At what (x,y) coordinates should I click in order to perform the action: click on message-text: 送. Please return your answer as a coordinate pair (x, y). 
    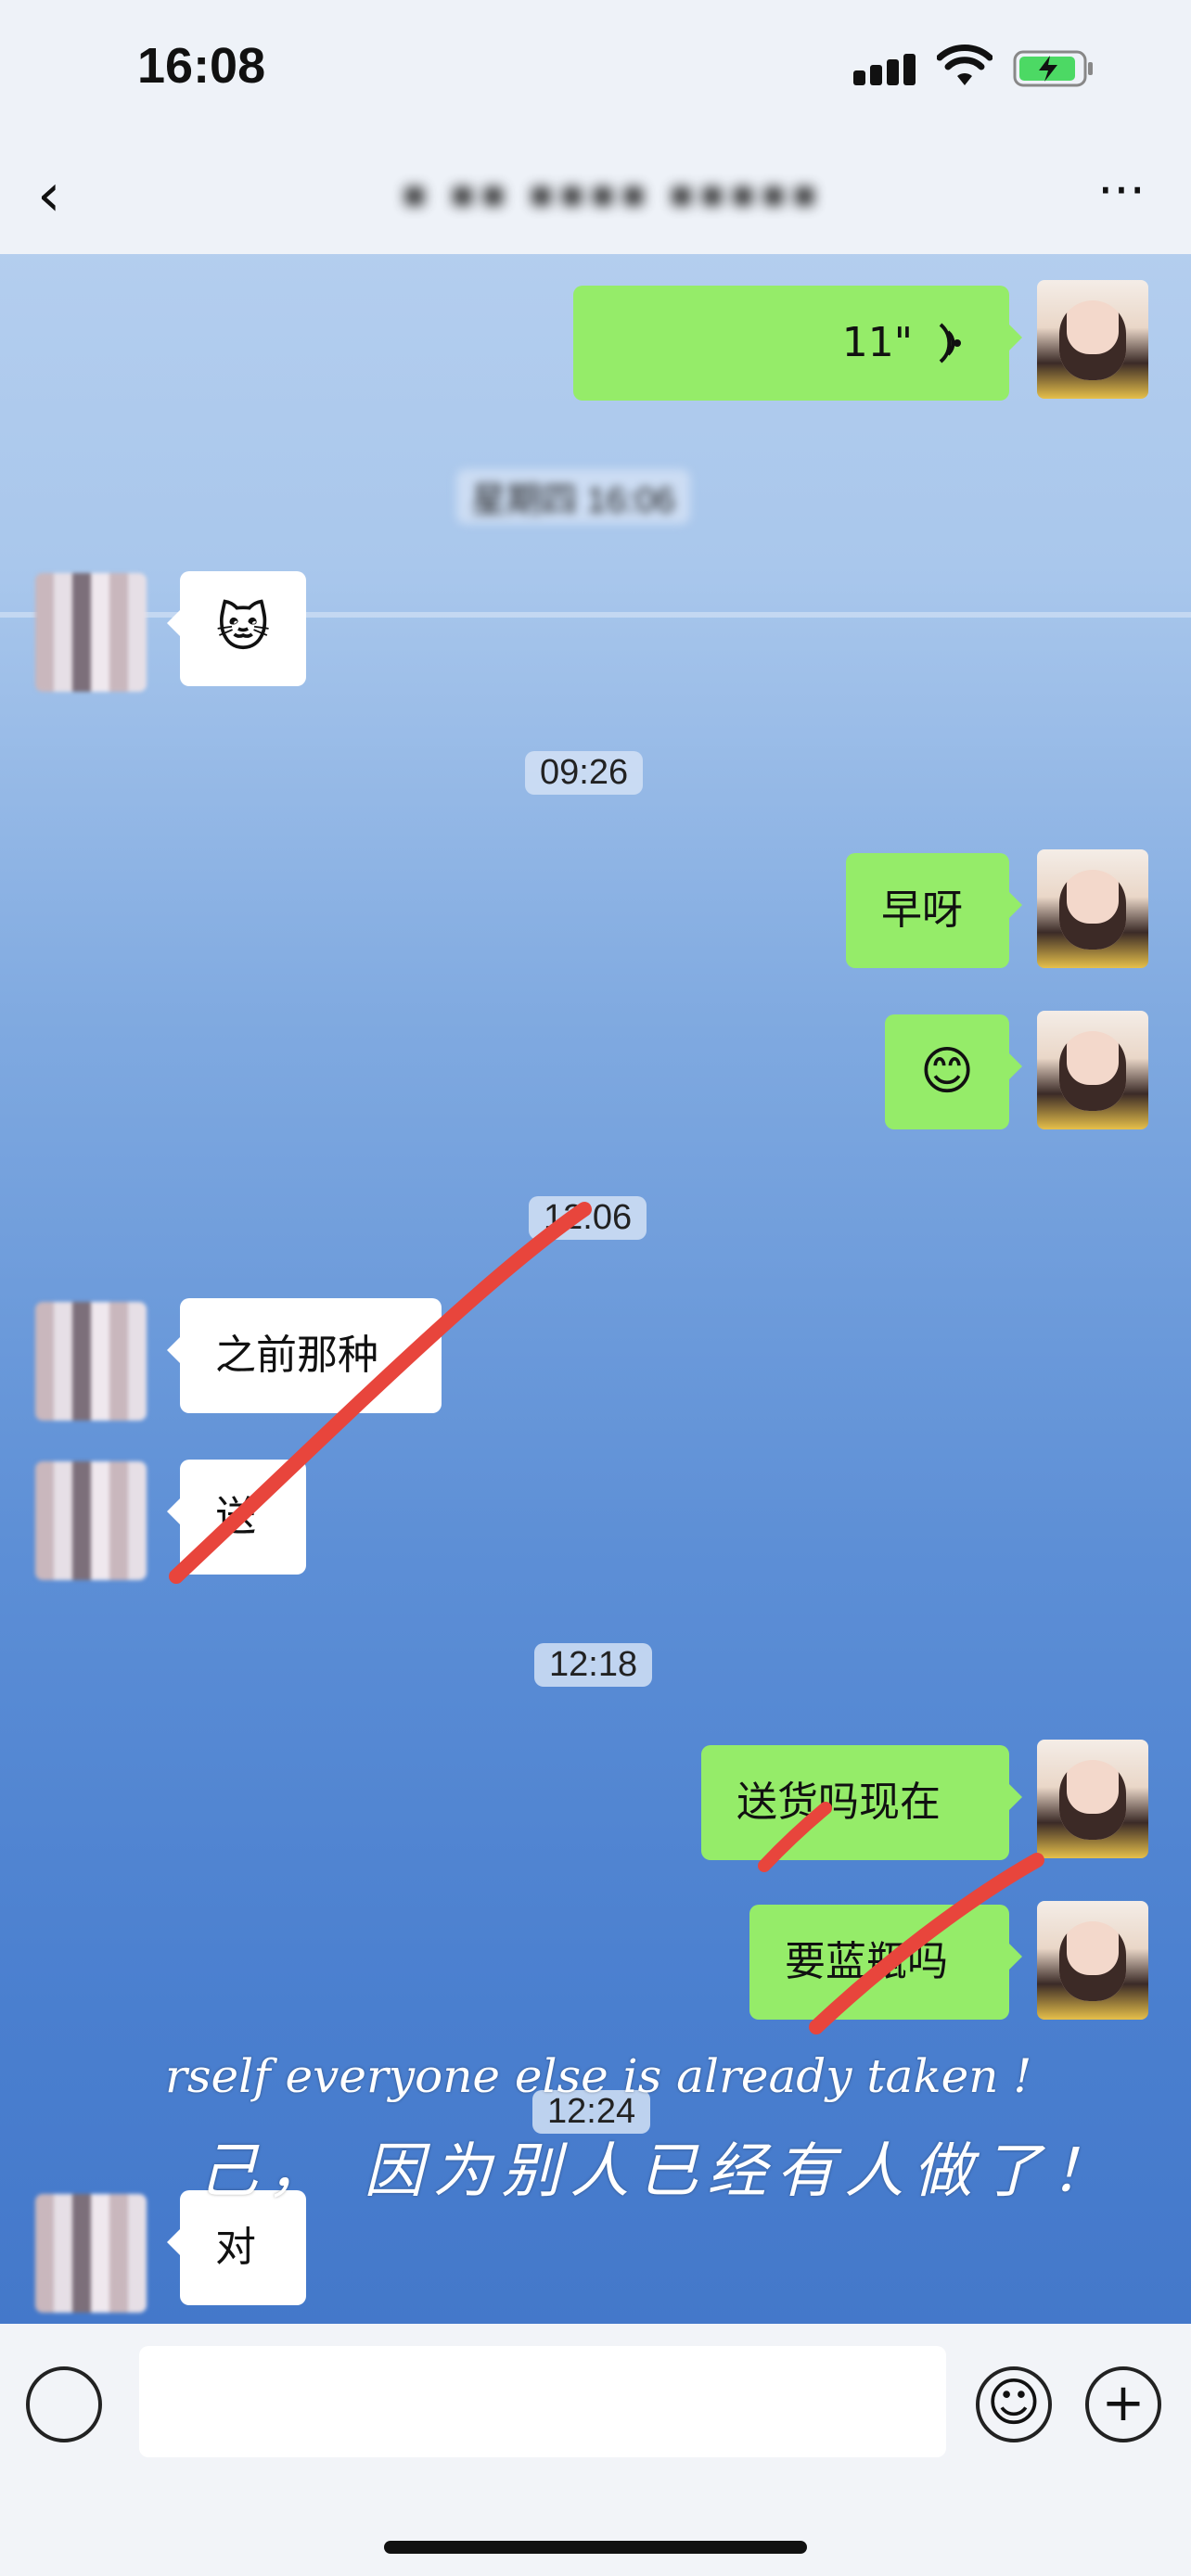
    Looking at the image, I should click on (235, 1517).